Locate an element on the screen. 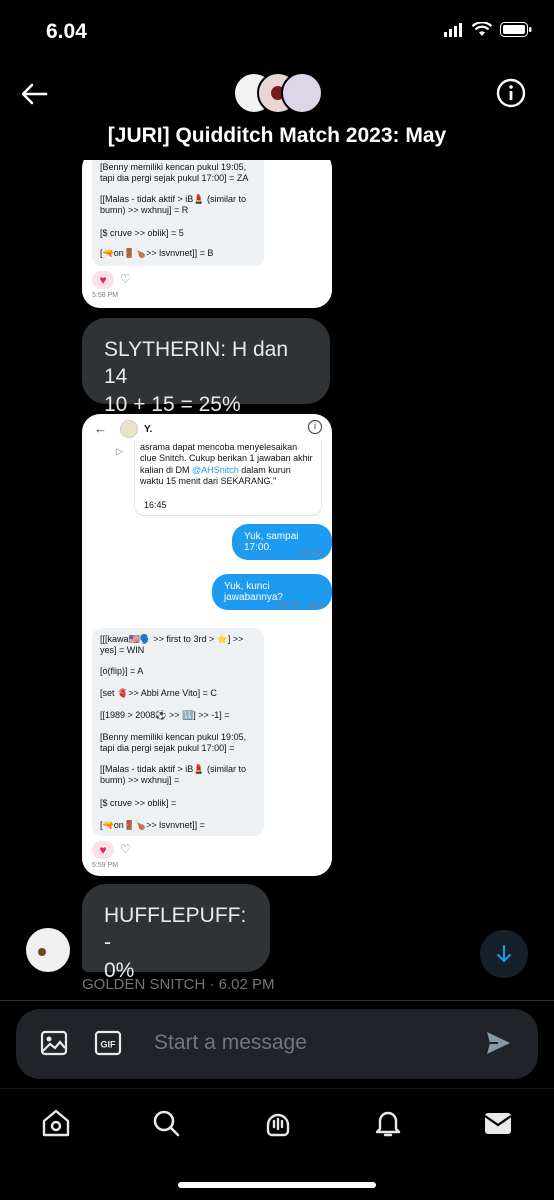 The width and height of the screenshot is (554, 1200). svg-text: GIF is located at coordinates (109, 1045).